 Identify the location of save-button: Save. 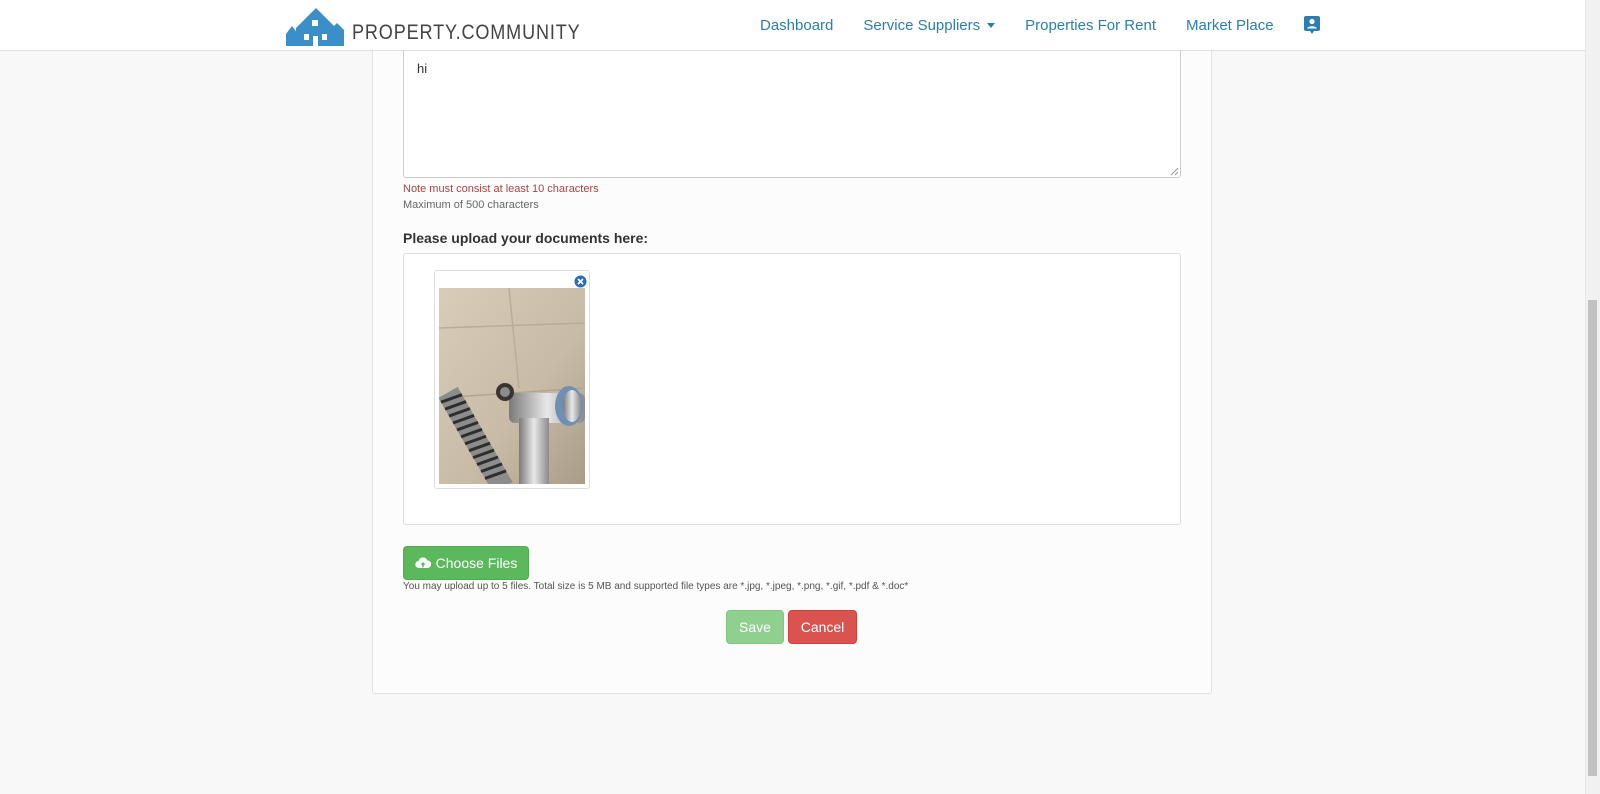
(755, 627).